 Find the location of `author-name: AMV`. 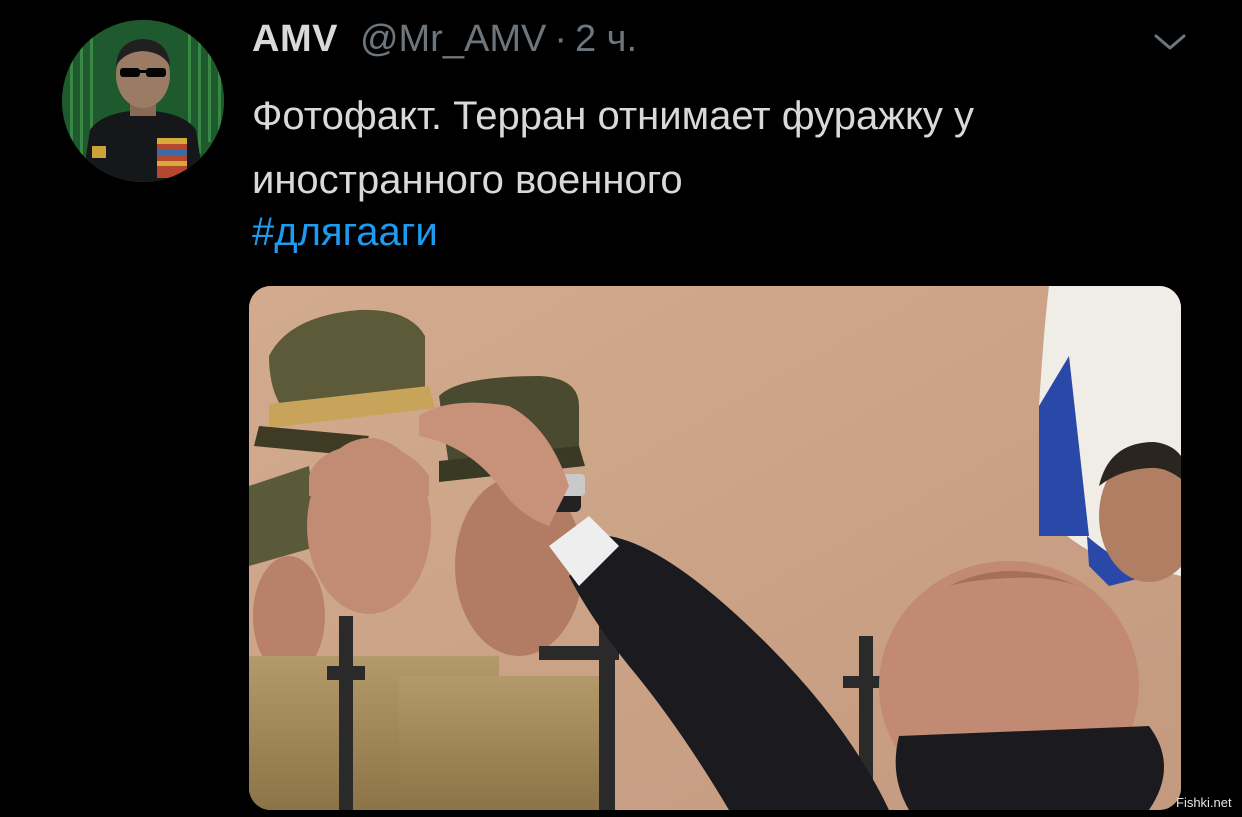

author-name: AMV is located at coordinates (295, 39).